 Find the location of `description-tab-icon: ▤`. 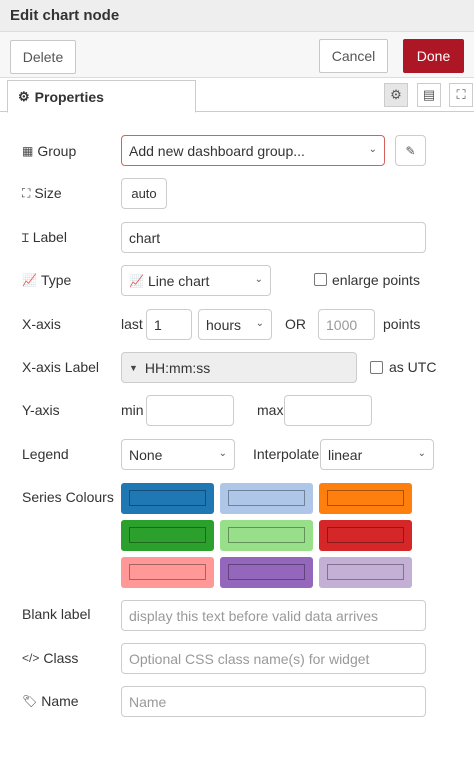

description-tab-icon: ▤ is located at coordinates (429, 95).